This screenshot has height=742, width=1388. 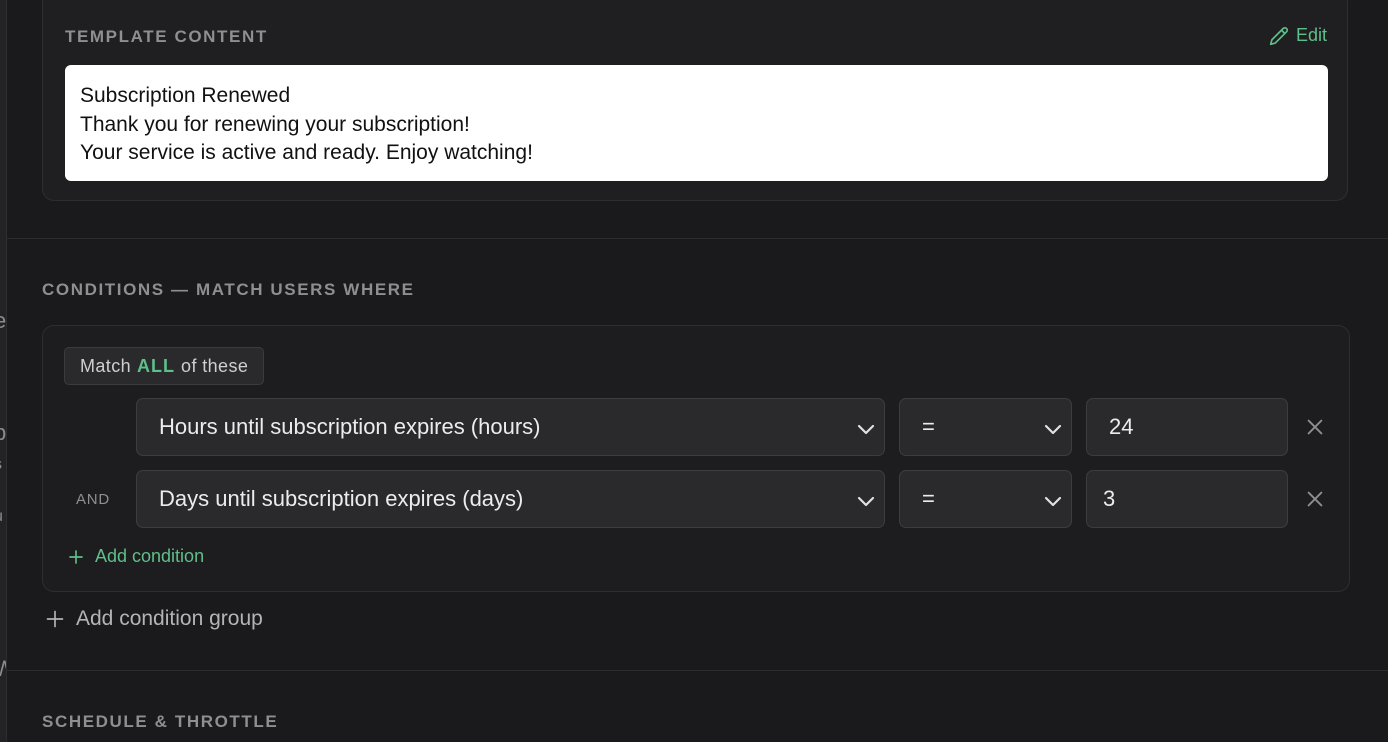 I want to click on left-strip-glyph: e, so click(x=3, y=321).